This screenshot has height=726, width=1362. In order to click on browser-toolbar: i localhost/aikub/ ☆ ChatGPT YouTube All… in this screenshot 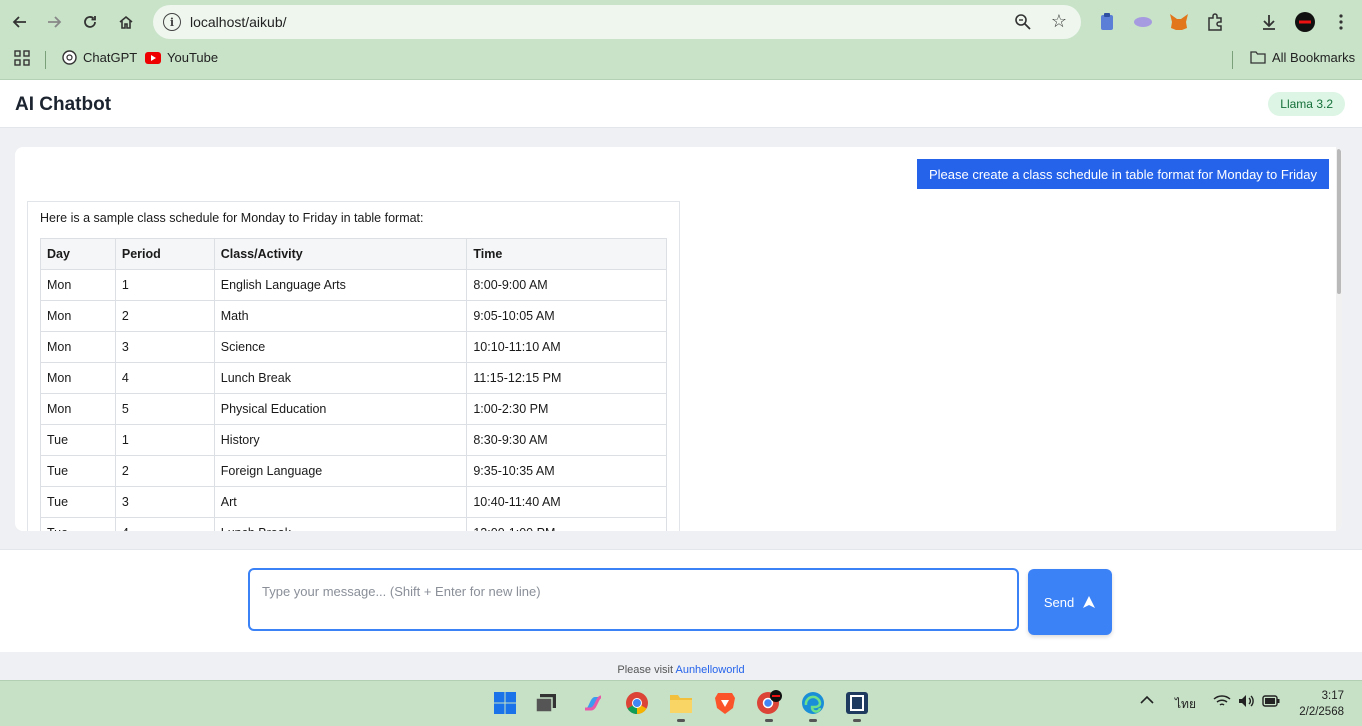, I will do `click(681, 40)`.